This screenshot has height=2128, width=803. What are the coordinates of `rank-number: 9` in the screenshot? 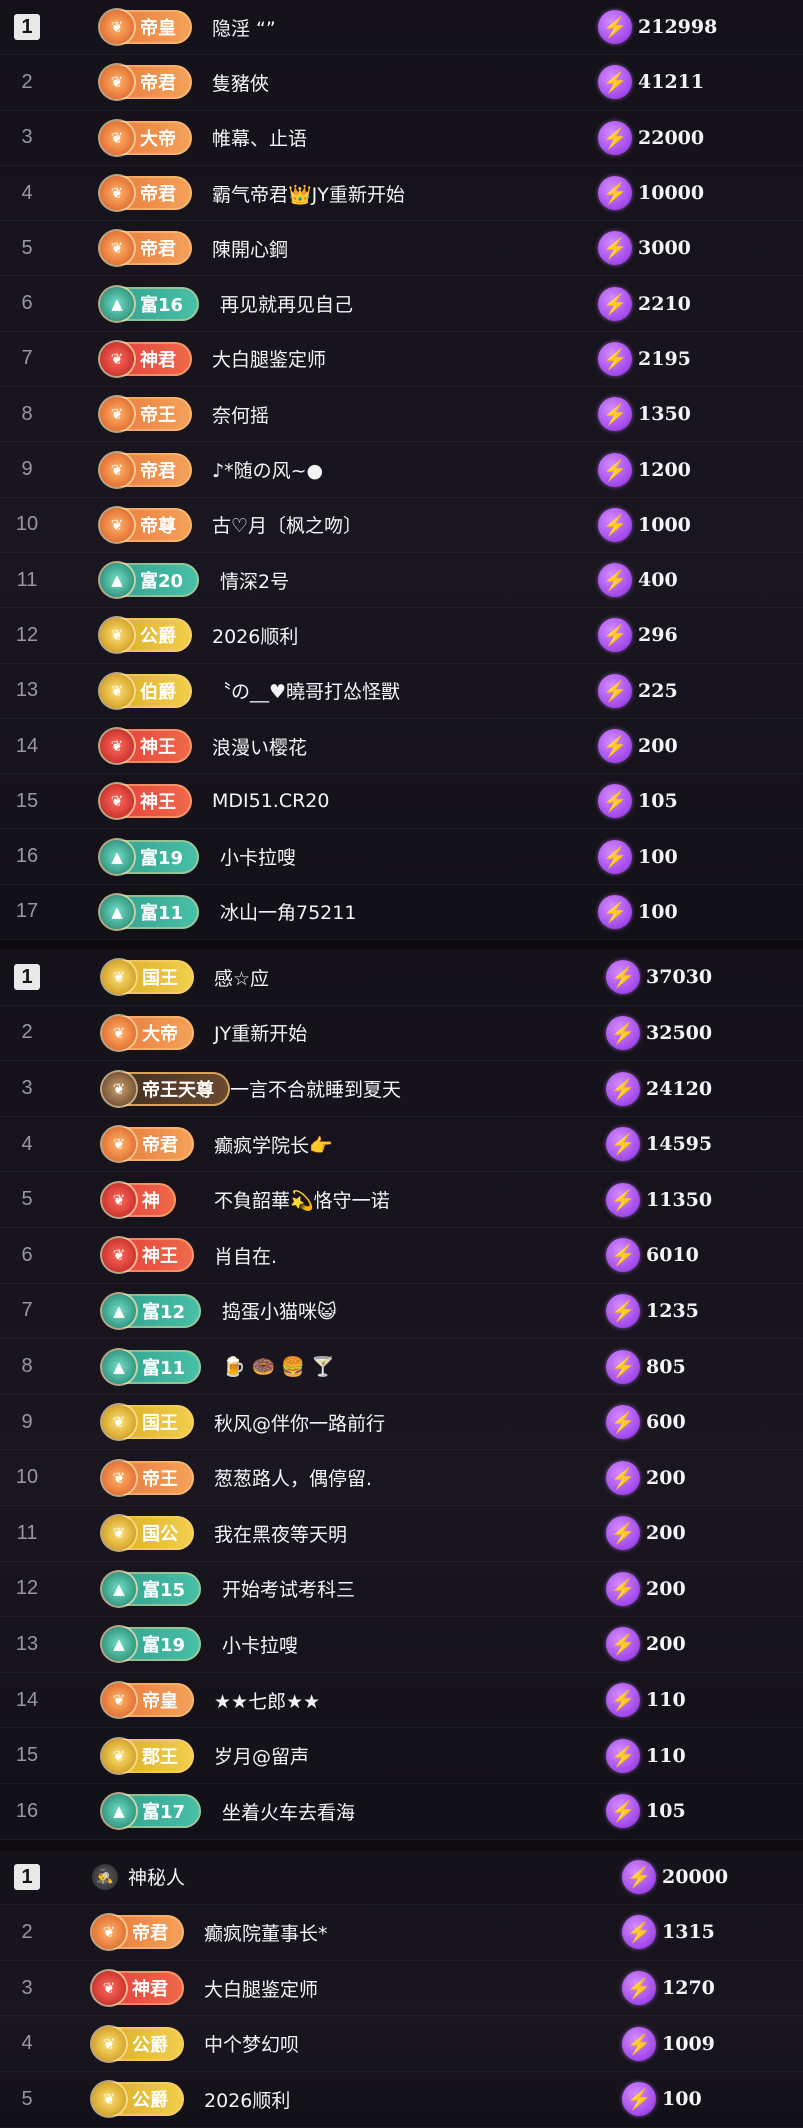 It's located at (27, 1421).